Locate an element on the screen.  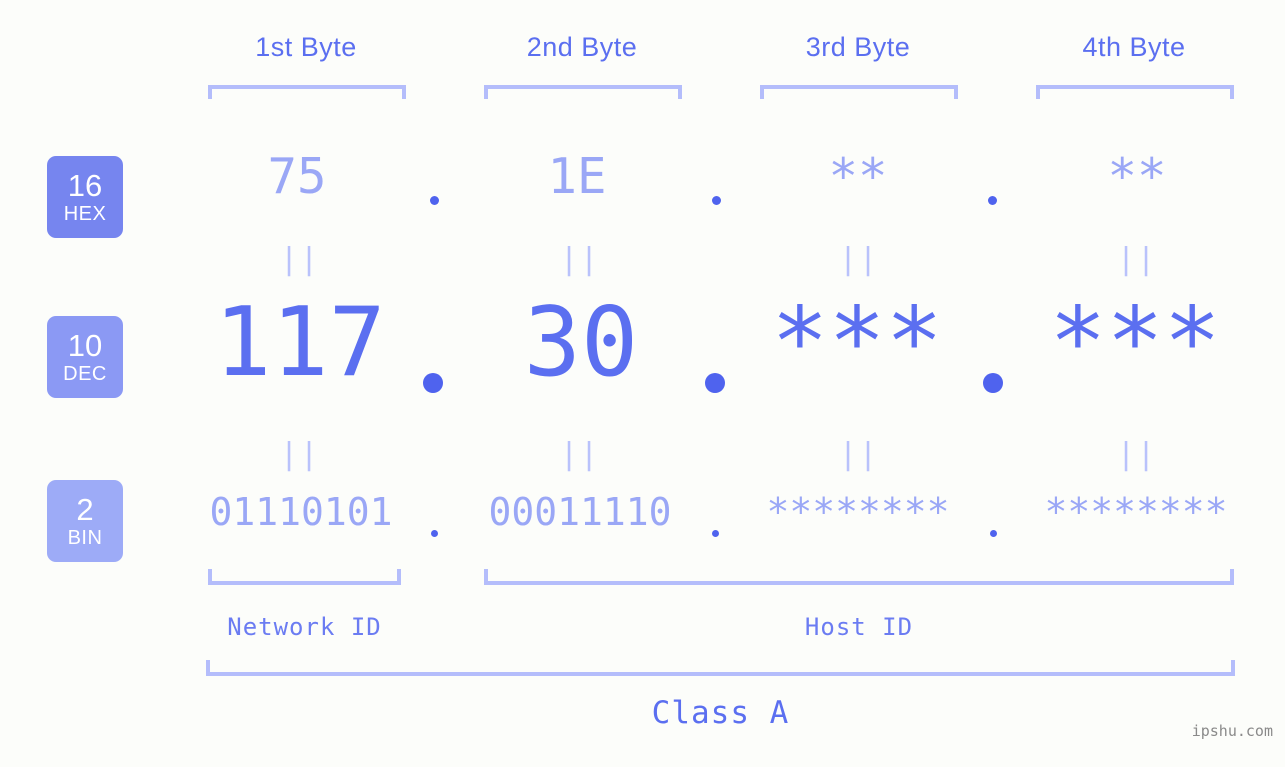
byte-header-4: 4th Byte is located at coordinates (1134, 47).